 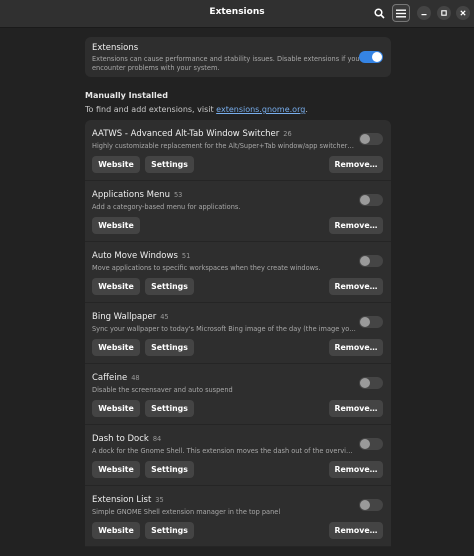 What do you see at coordinates (178, 195) in the screenshot?
I see `extension-version: 53` at bounding box center [178, 195].